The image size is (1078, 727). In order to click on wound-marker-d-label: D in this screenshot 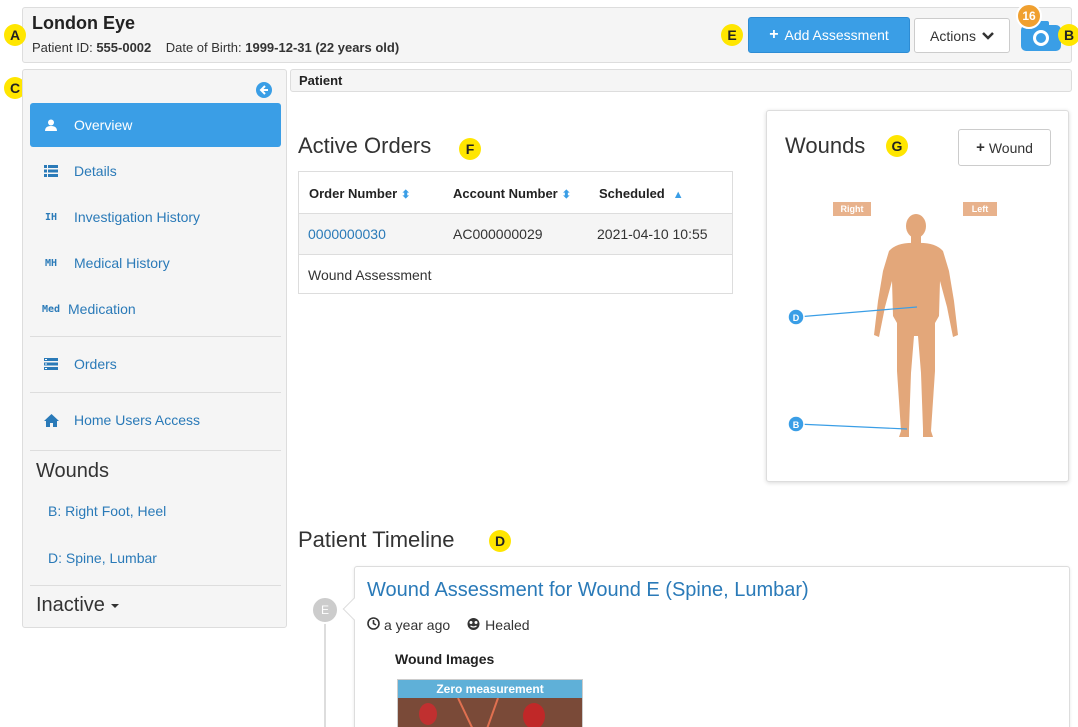, I will do `click(796, 318)`.